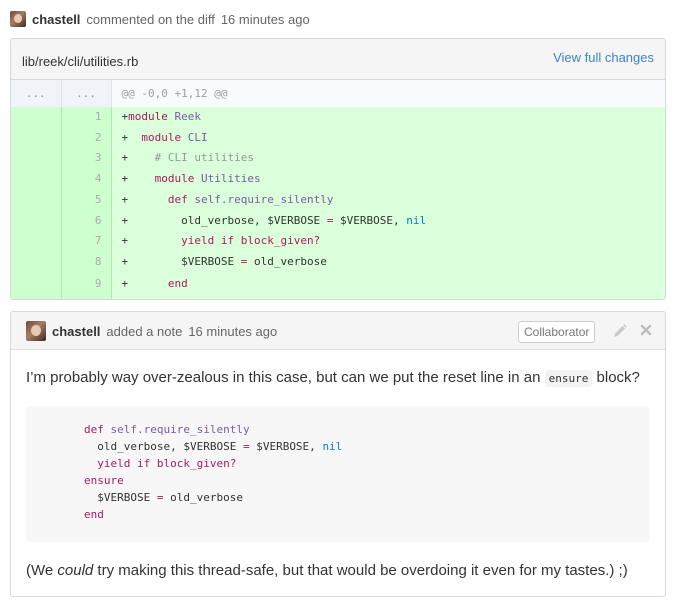 This screenshot has height=607, width=676. Describe the element at coordinates (86, 221) in the screenshot. I see `new-line-number: 6` at that location.